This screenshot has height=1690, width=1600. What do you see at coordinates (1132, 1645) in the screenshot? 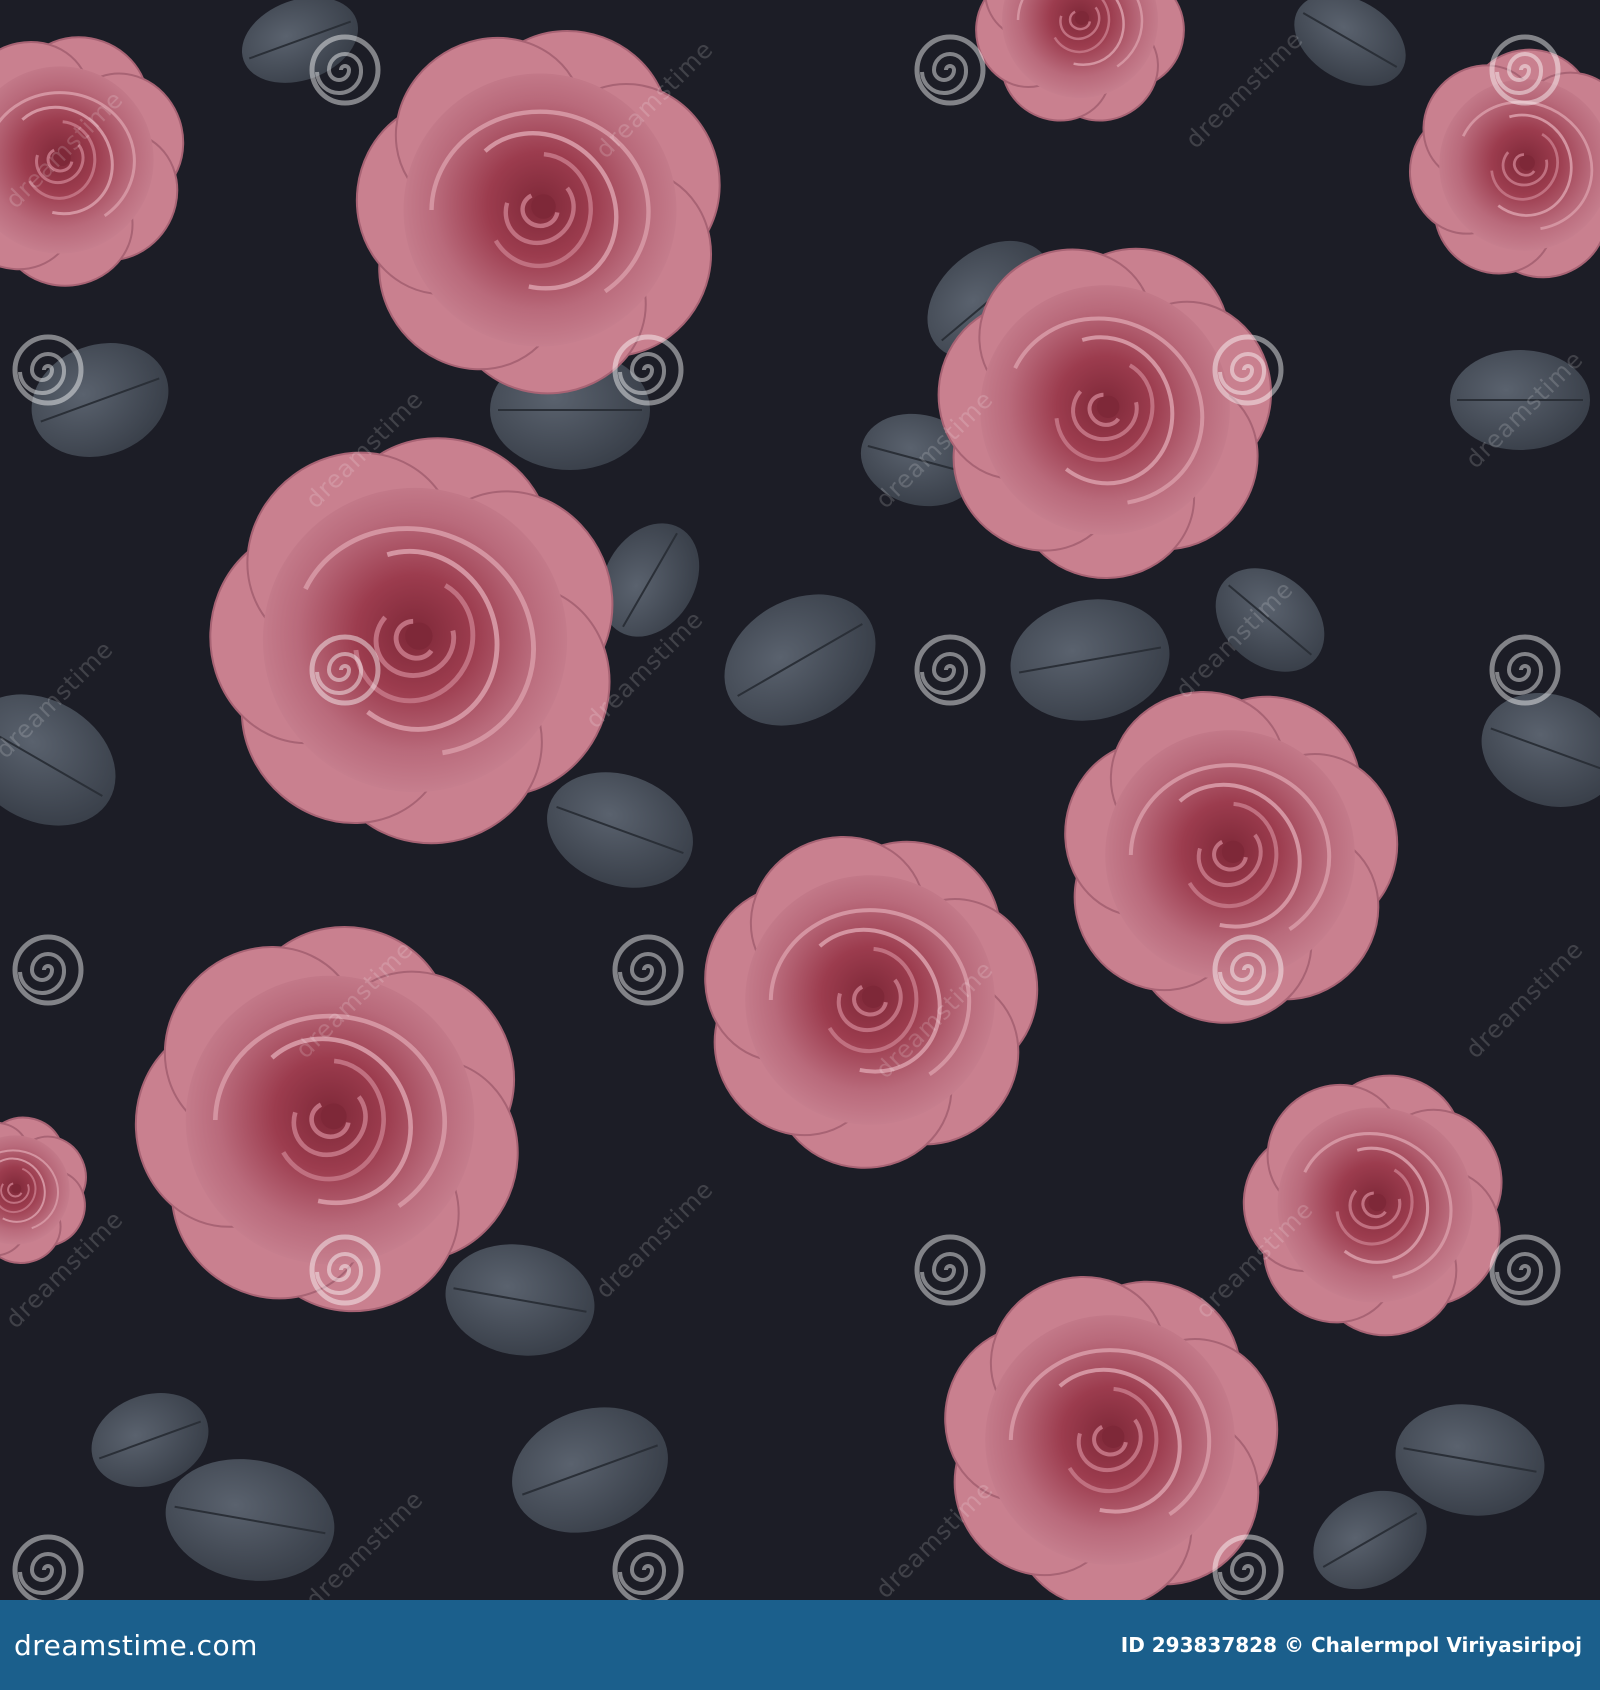
I see `id-label: ID` at bounding box center [1132, 1645].